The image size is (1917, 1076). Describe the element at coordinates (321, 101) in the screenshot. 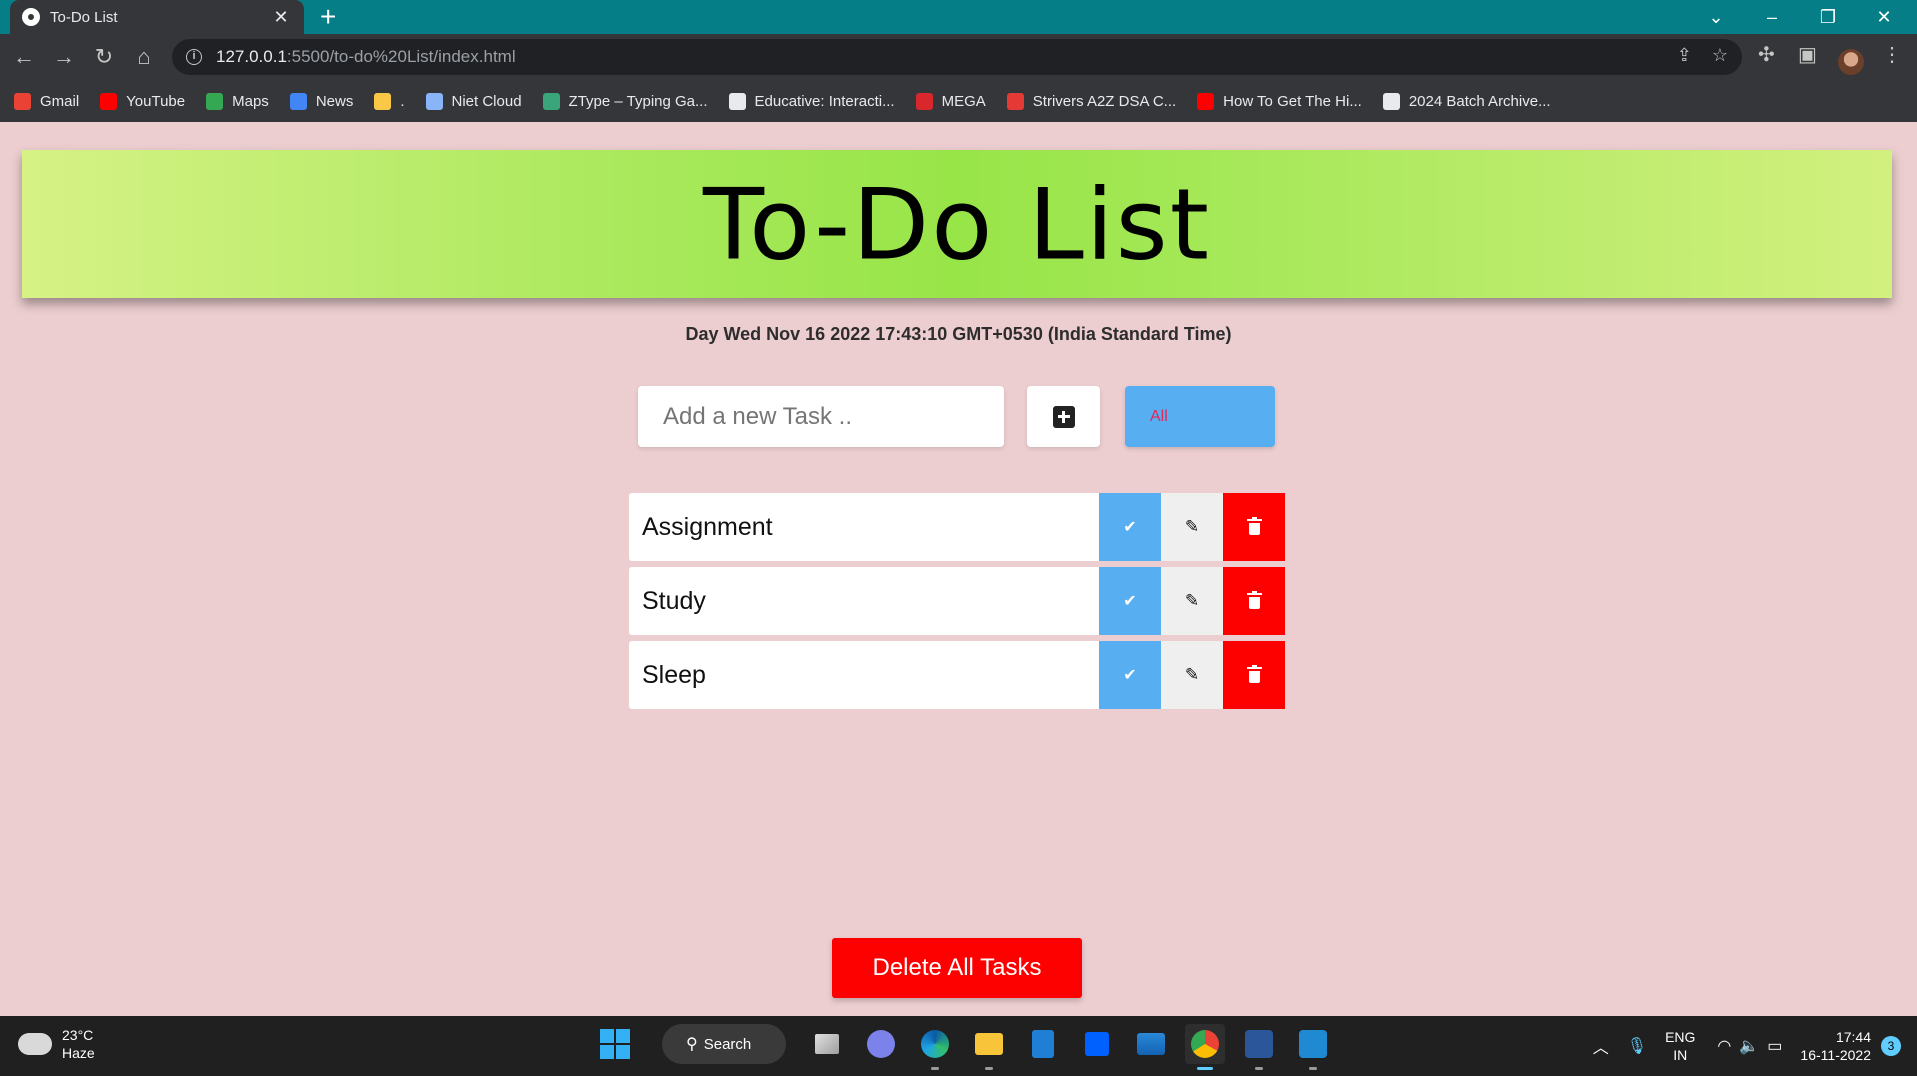

I see `bookmark-item: News` at that location.